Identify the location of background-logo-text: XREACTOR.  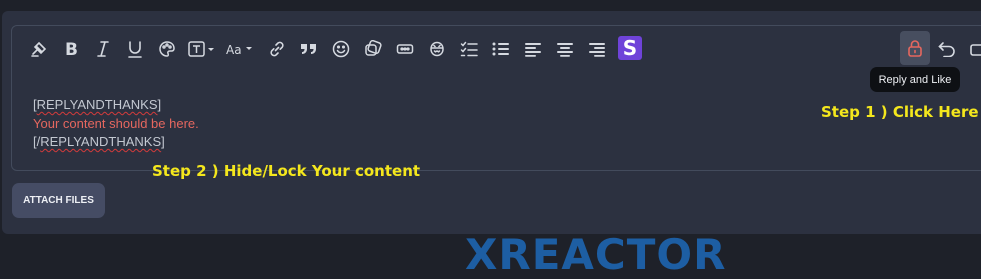
(596, 254).